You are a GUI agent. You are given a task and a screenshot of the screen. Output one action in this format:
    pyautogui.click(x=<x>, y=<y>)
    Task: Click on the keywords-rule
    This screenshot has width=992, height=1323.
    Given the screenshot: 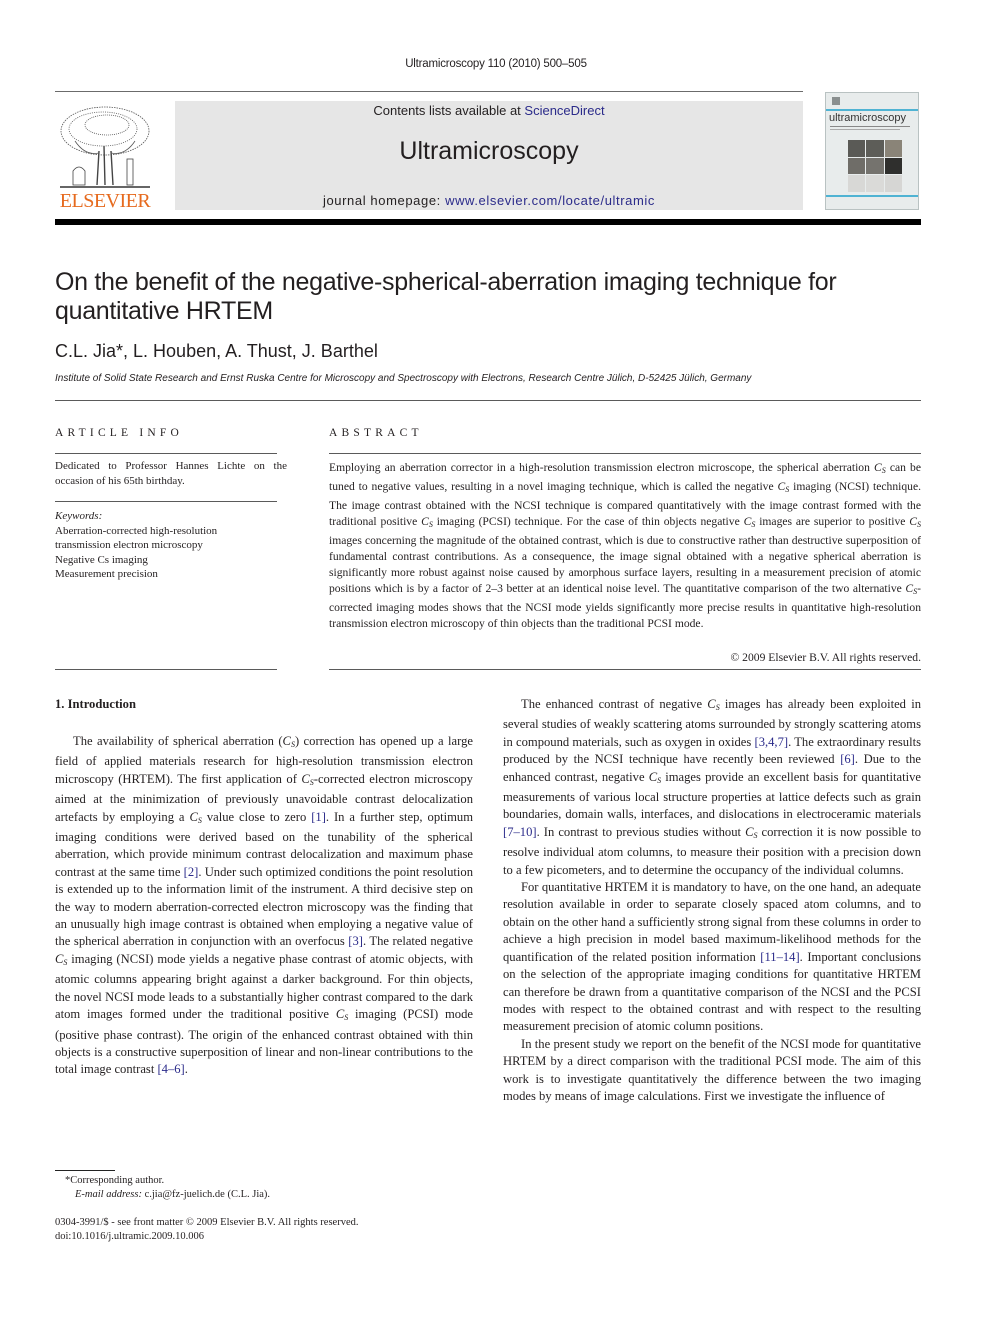 What is the action you would take?
    pyautogui.click(x=166, y=501)
    